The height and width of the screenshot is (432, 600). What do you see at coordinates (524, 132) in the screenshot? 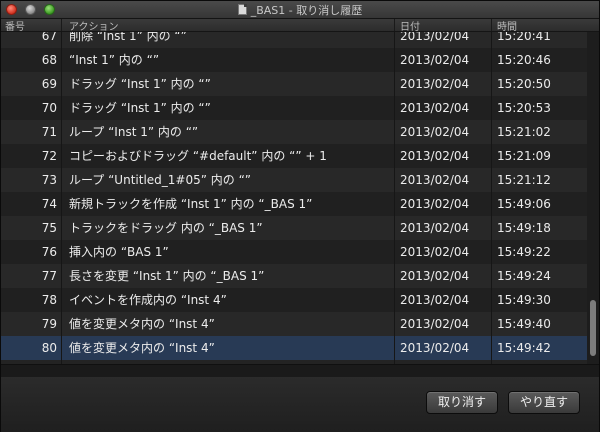
I see `row-time: 15:21:02` at bounding box center [524, 132].